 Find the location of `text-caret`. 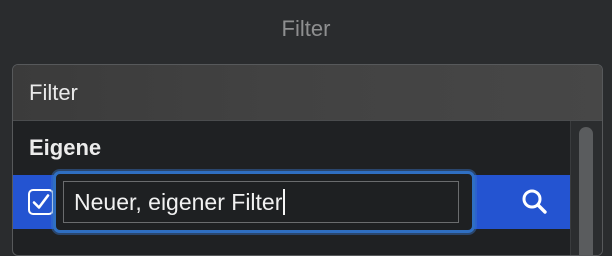

text-caret is located at coordinates (284, 202).